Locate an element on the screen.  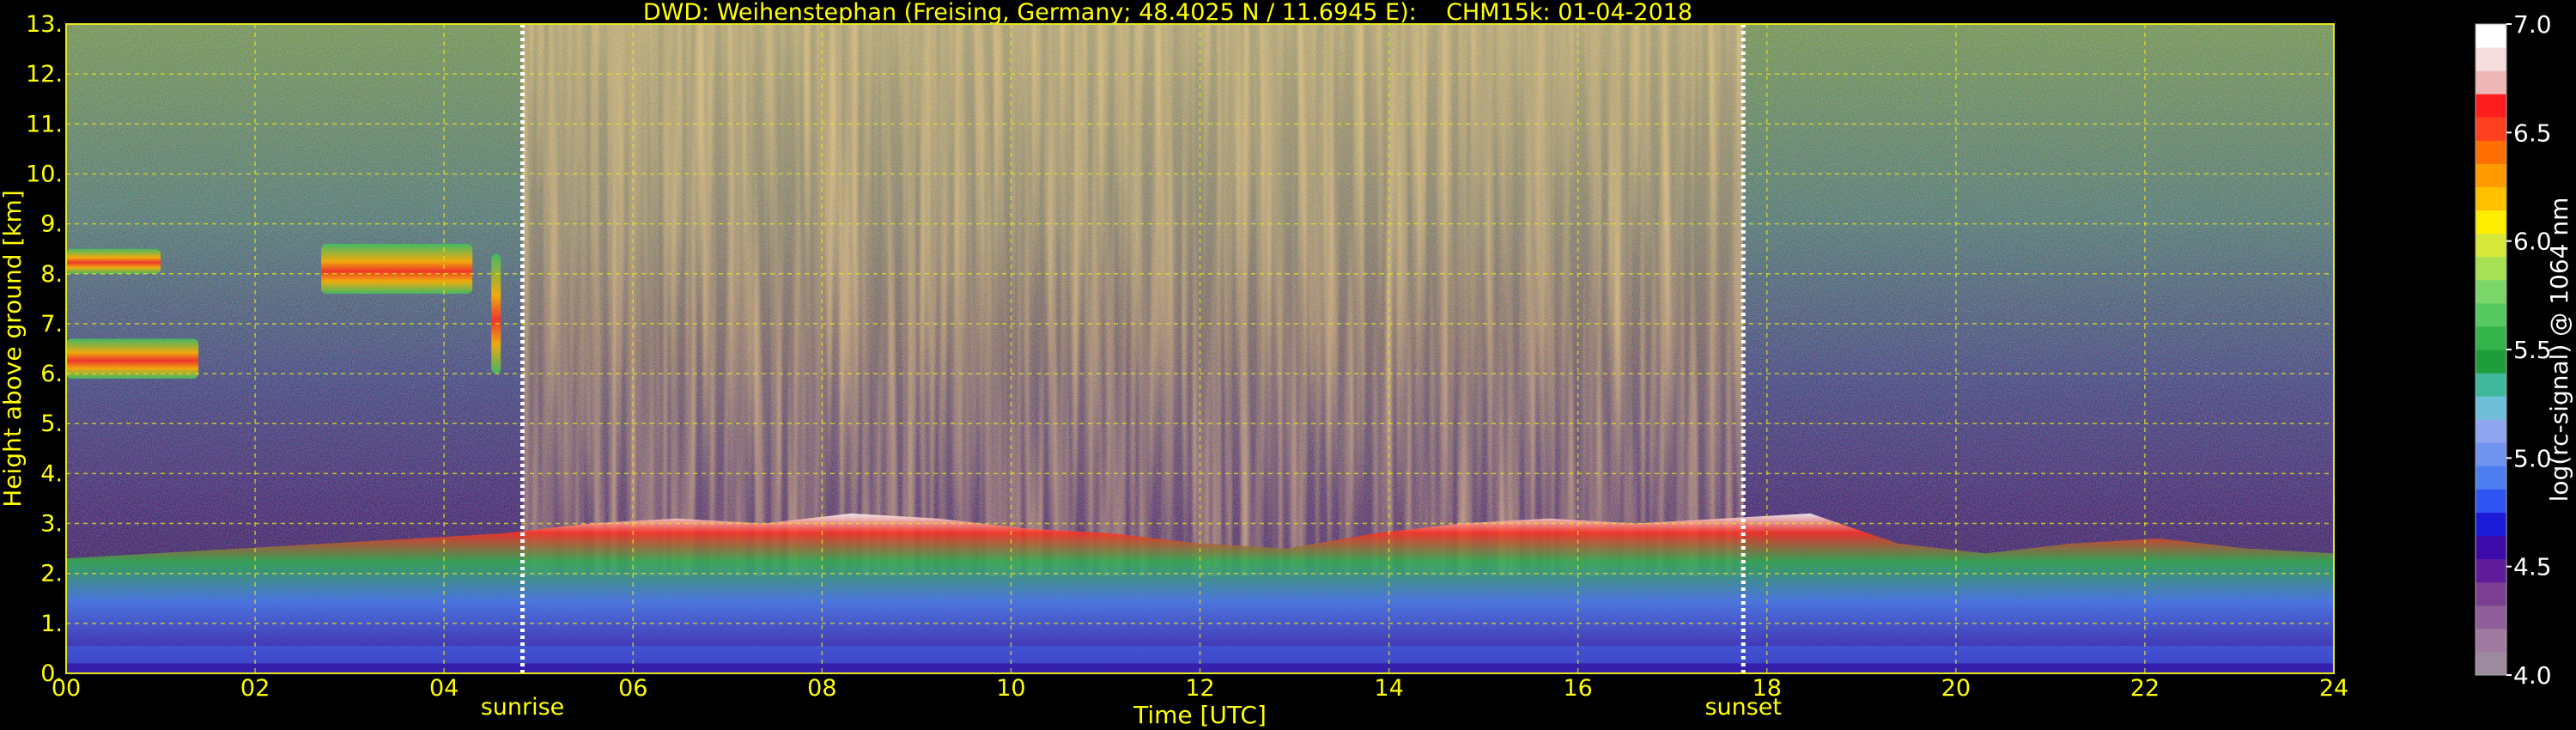
x-tick-label: 14 is located at coordinates (1389, 688).